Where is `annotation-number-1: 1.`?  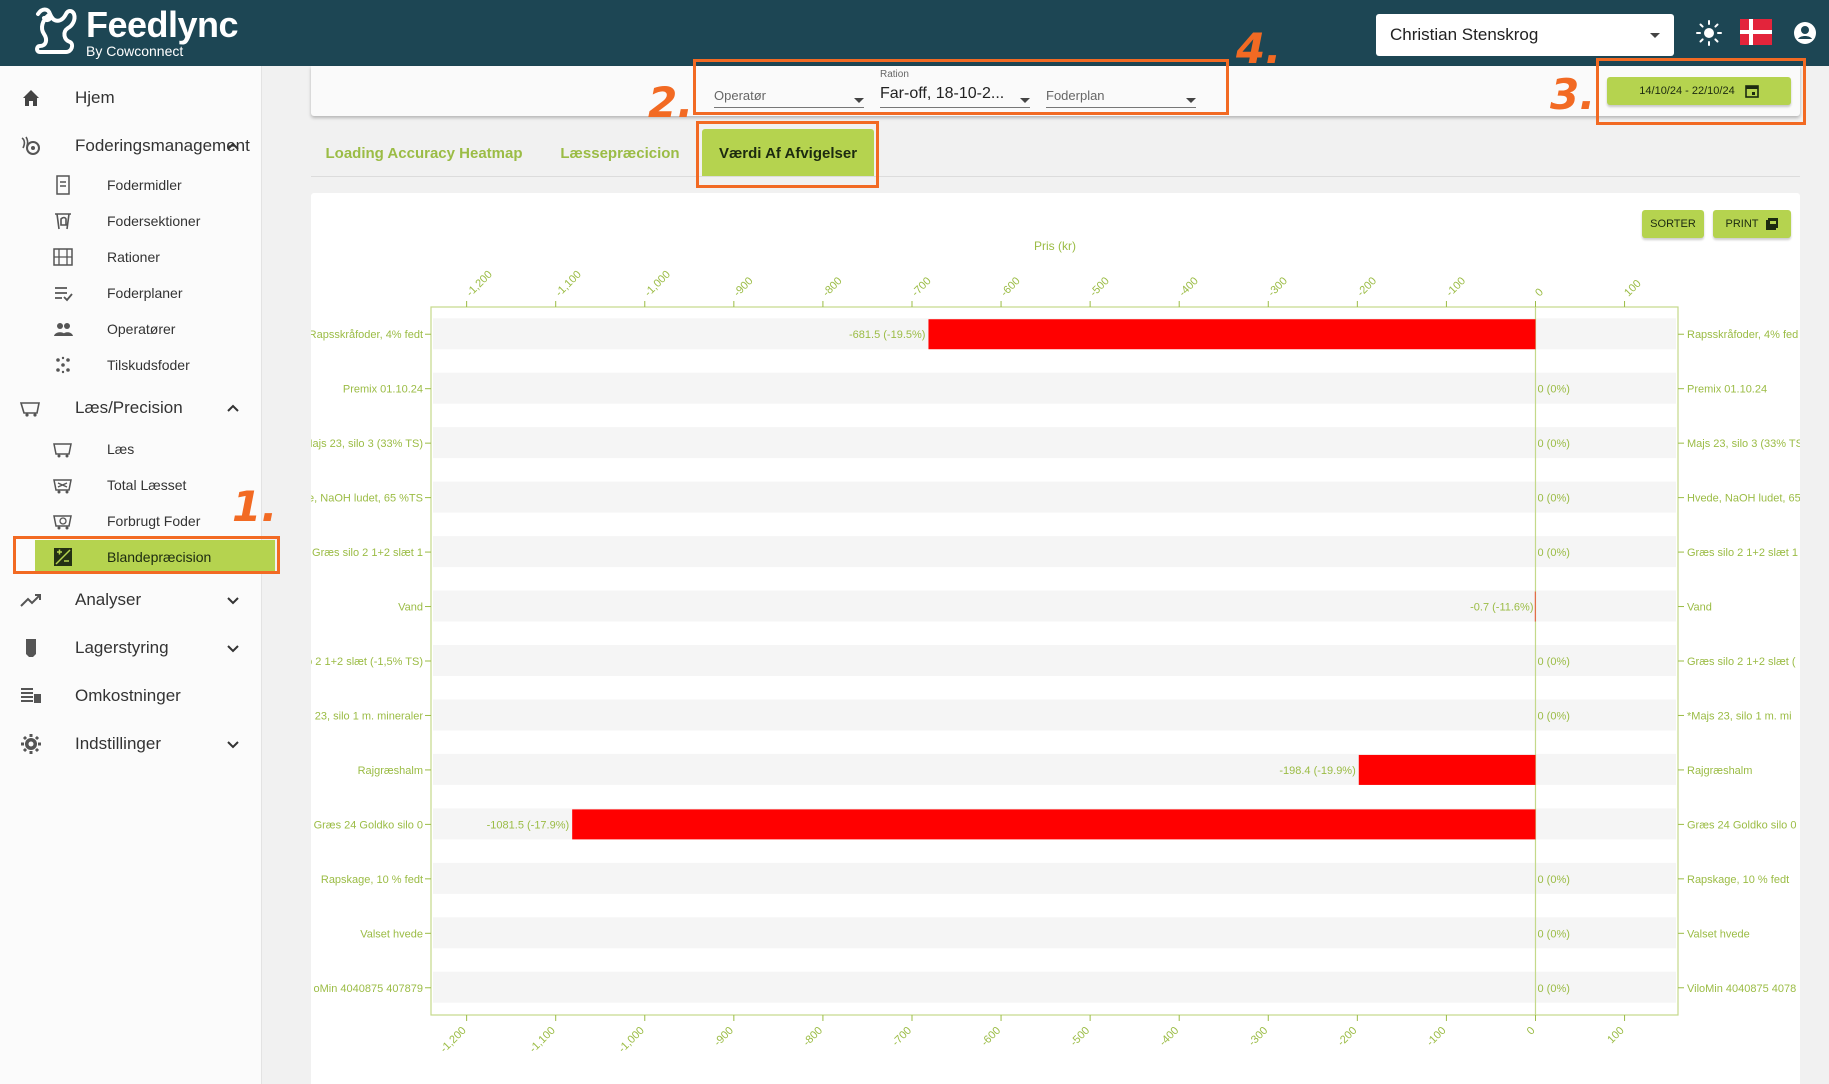 annotation-number-1: 1. is located at coordinates (255, 506).